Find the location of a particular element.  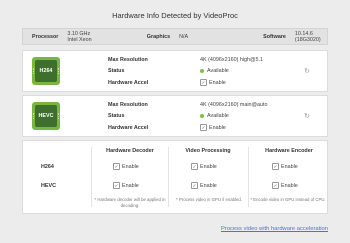

software-label: Software is located at coordinates (274, 36).